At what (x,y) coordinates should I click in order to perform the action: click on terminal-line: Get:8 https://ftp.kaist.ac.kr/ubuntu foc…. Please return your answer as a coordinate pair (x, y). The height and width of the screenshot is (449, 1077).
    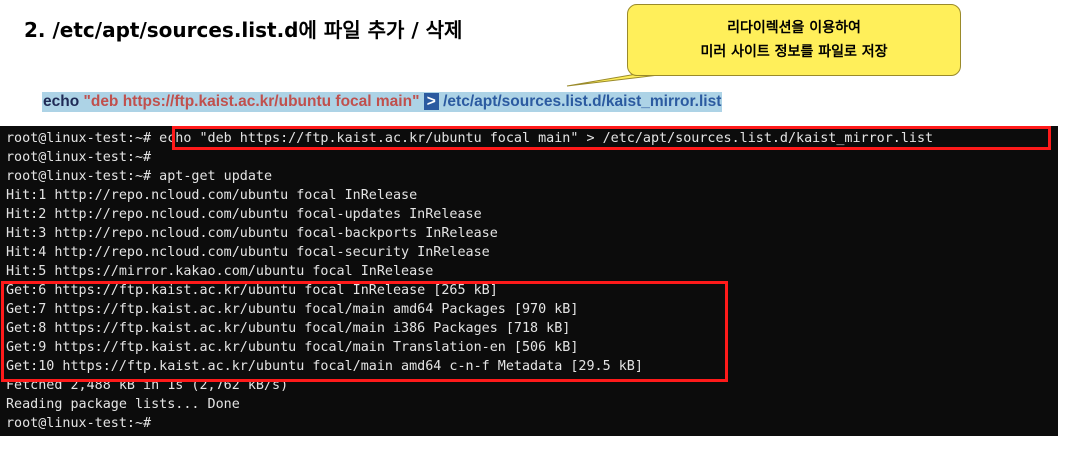
    Looking at the image, I should click on (288, 328).